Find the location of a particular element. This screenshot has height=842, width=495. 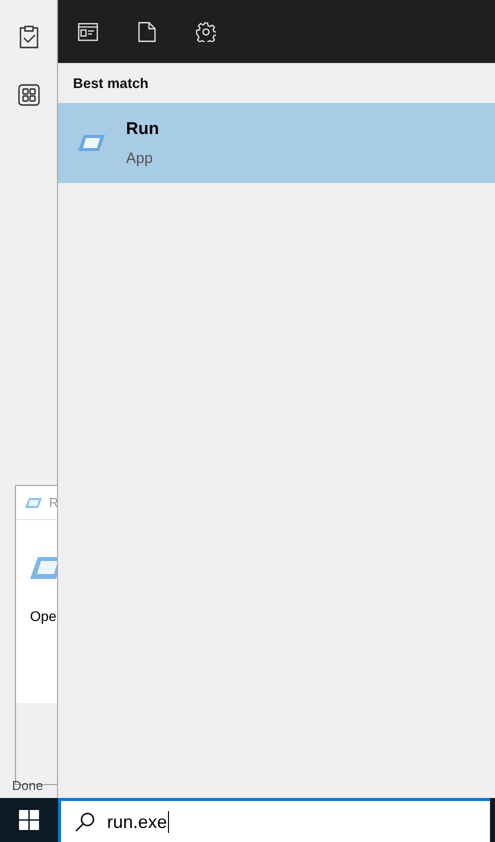

settings-icon is located at coordinates (206, 32).